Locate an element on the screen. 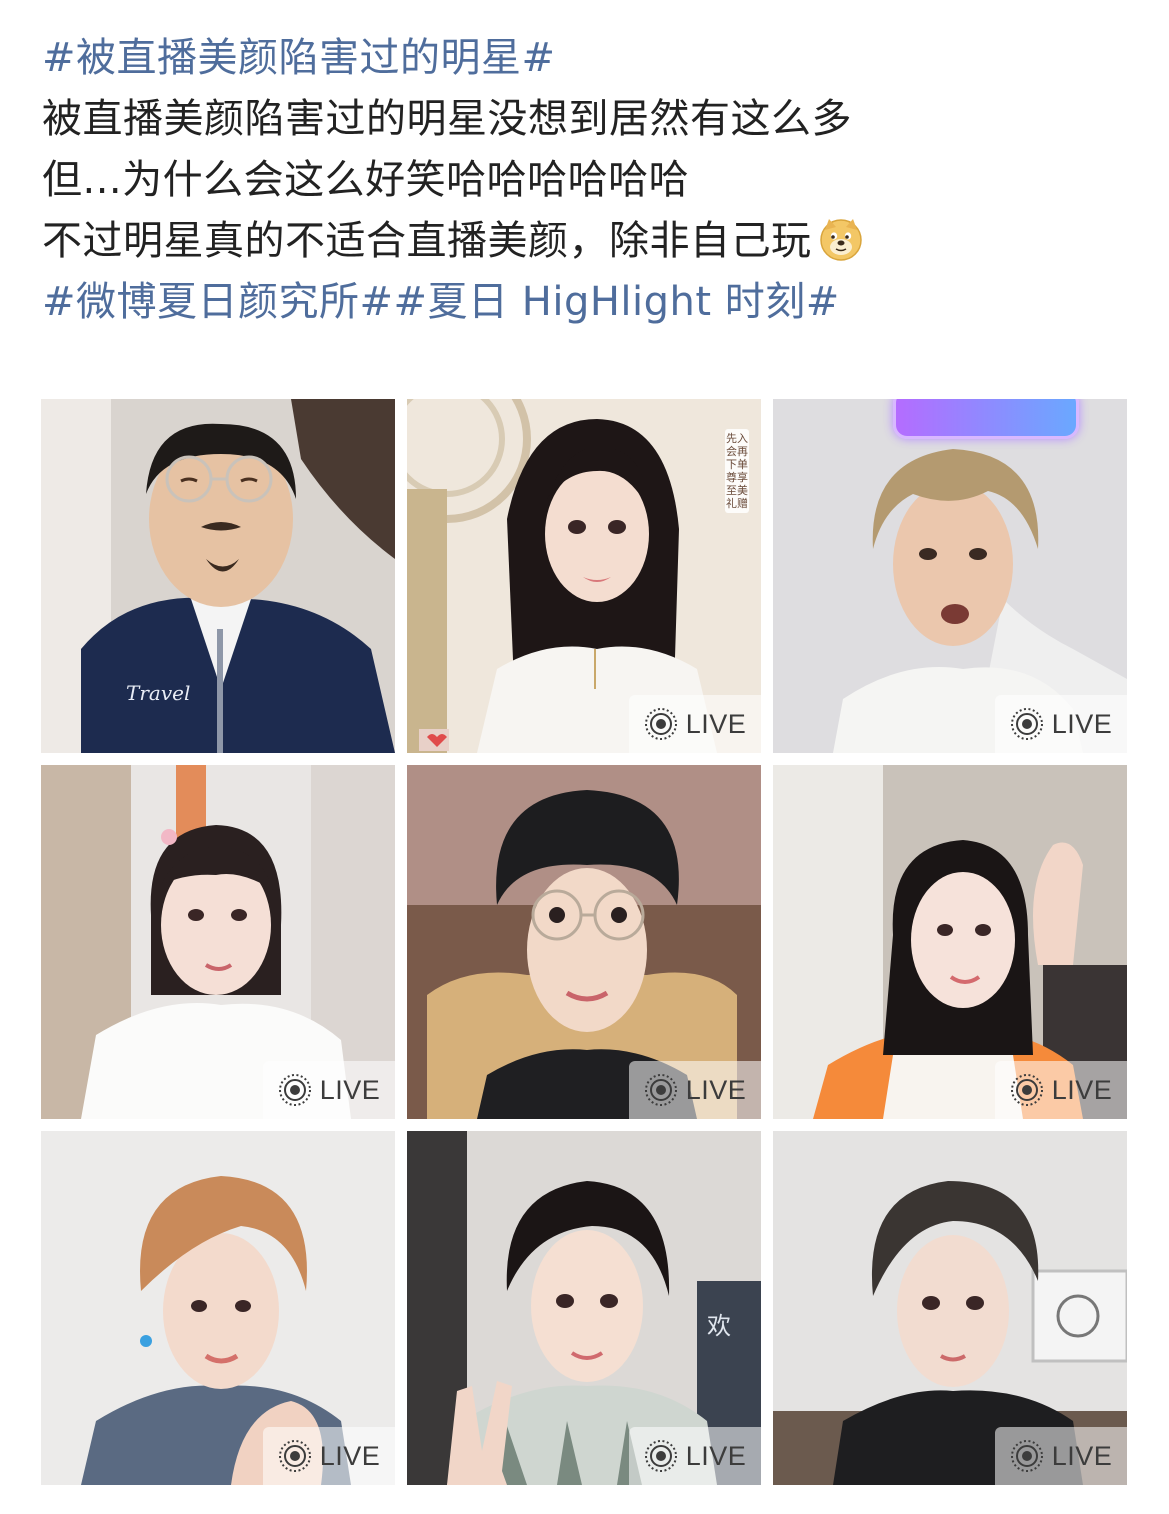  travel-print: Travel is located at coordinates (158, 693).